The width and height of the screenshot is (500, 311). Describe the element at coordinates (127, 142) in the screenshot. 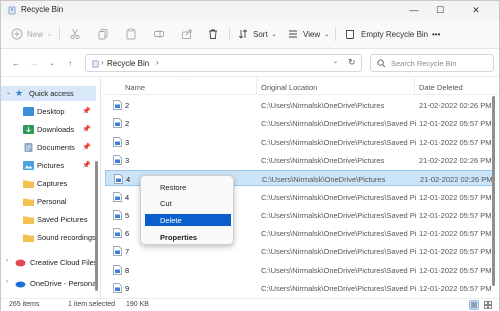

I see `file-name: 3` at that location.